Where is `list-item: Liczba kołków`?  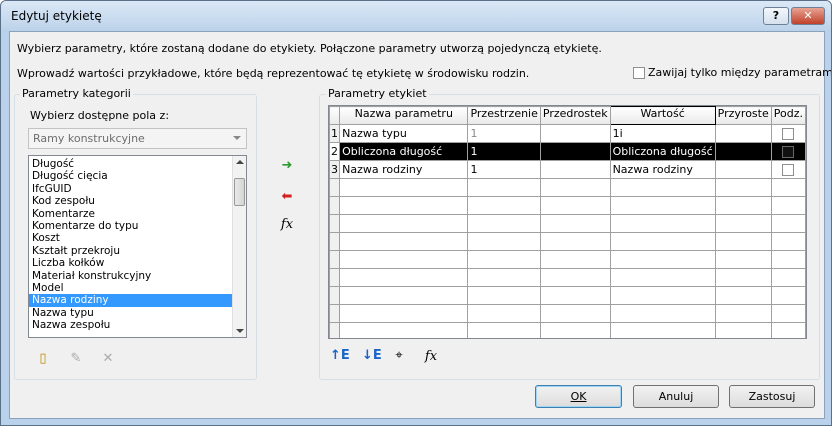
list-item: Liczba kołków is located at coordinates (137, 263).